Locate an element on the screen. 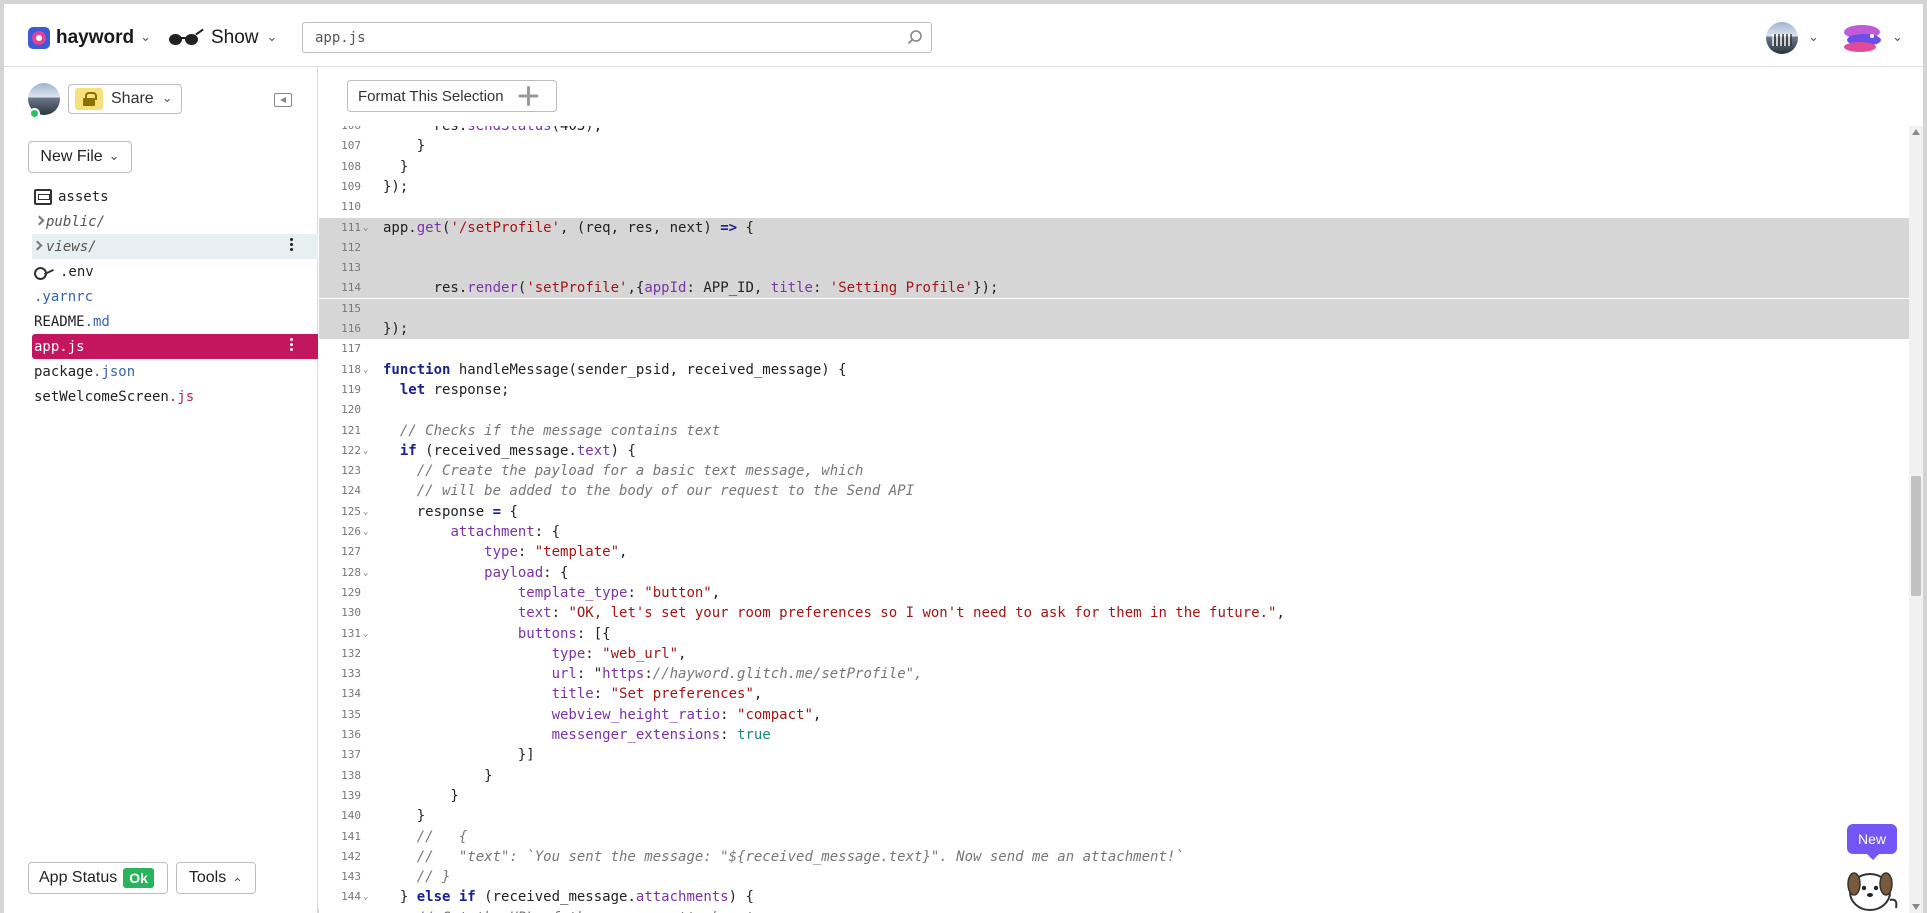  code-line: 143 // } is located at coordinates (1114, 877).